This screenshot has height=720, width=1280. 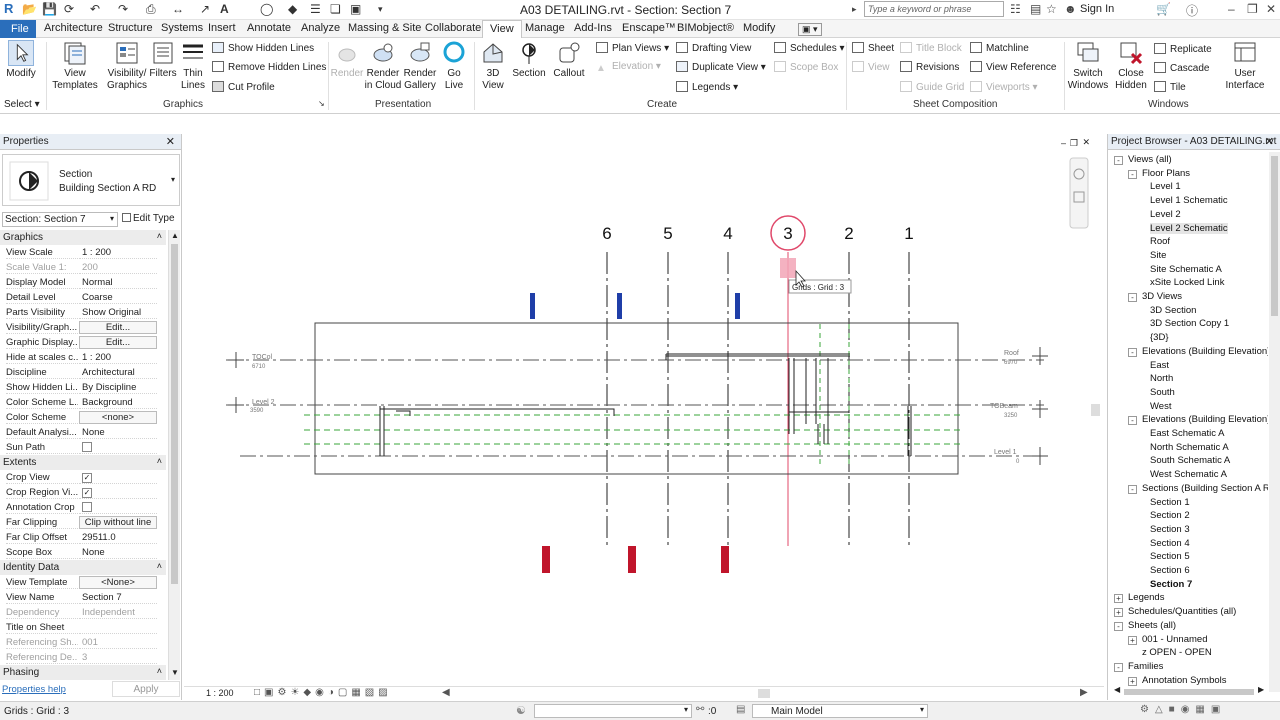 I want to click on switch-windows-button: Switch Windows, so click(x=1088, y=66).